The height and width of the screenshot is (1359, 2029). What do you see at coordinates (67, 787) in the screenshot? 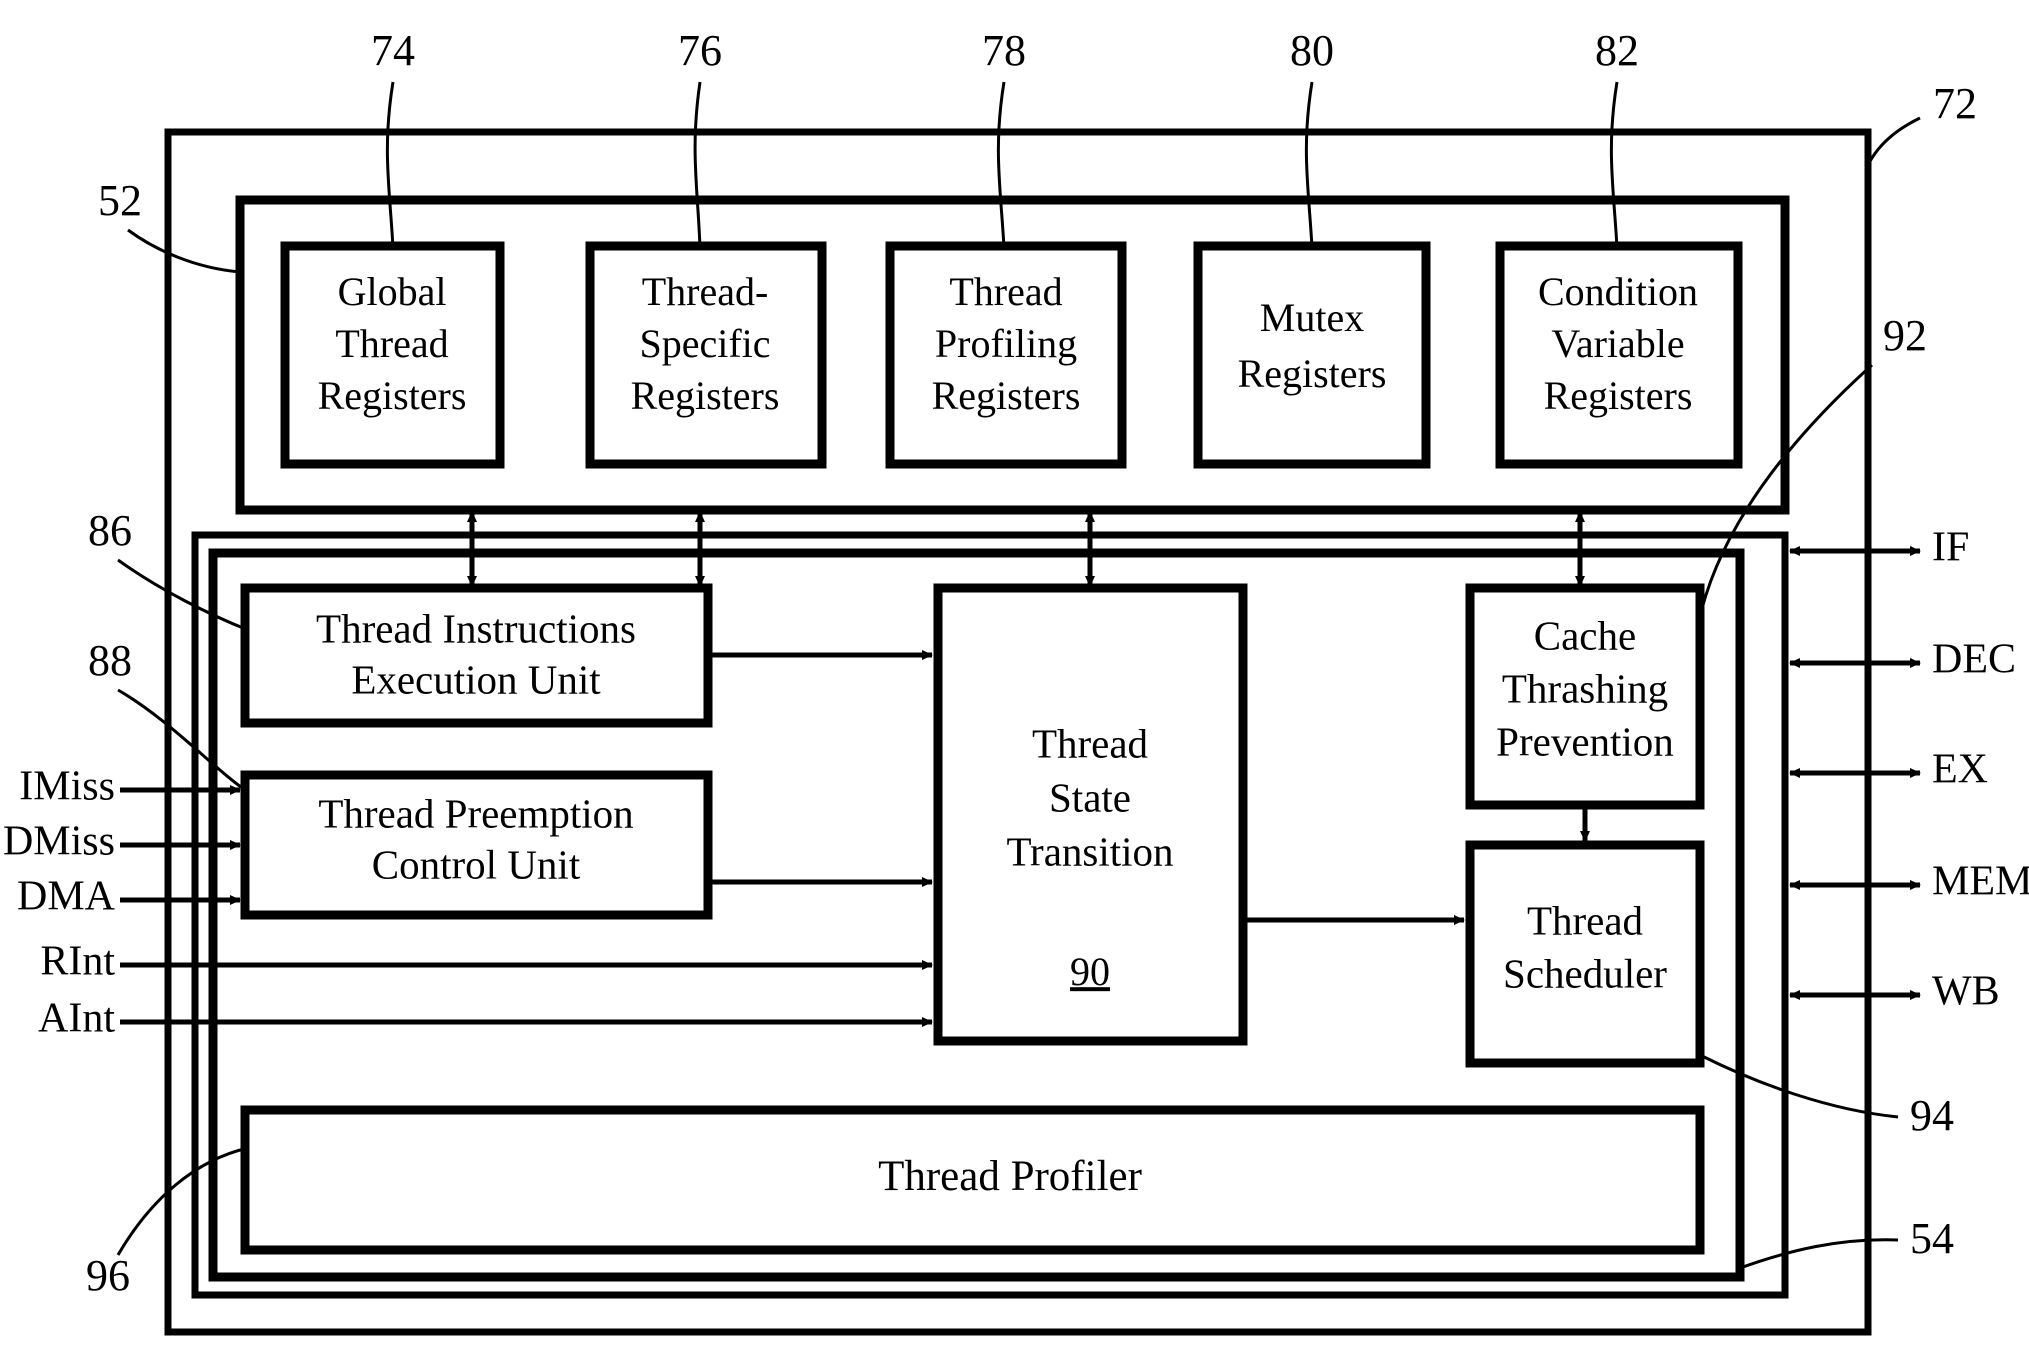
I see `signal-label-imiss: IMiss` at bounding box center [67, 787].